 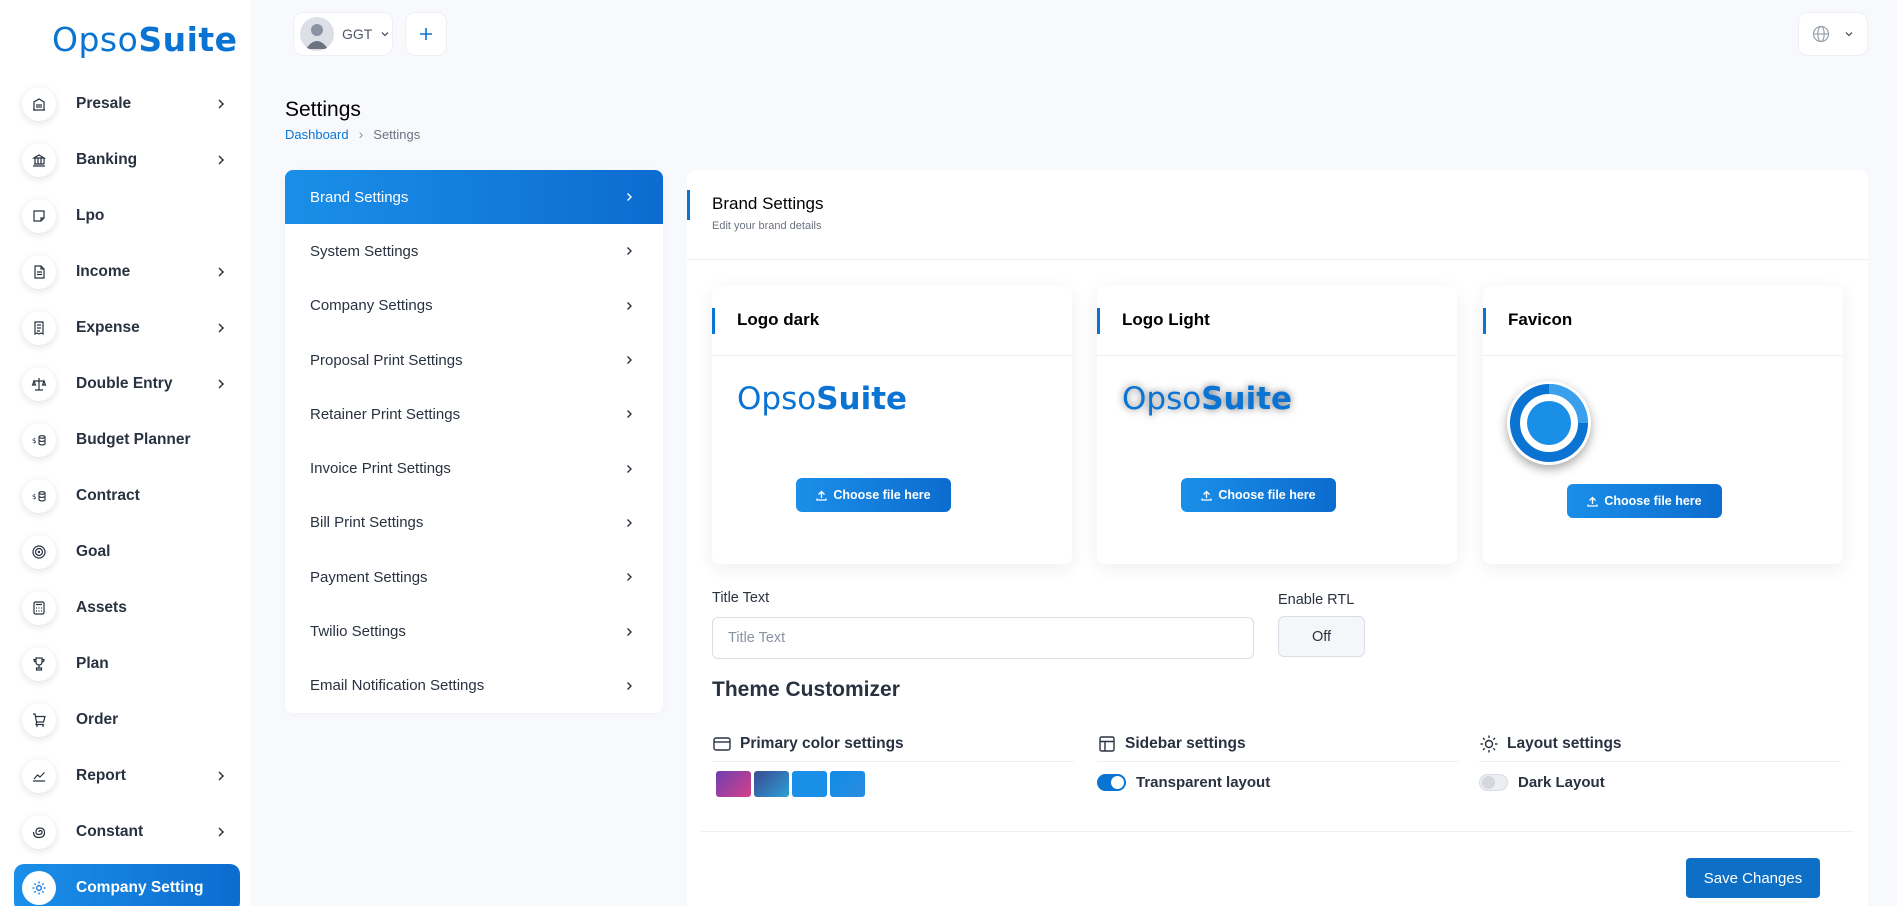 I want to click on settings-menu-item-company-settings: Company Settings, so click(x=474, y=306).